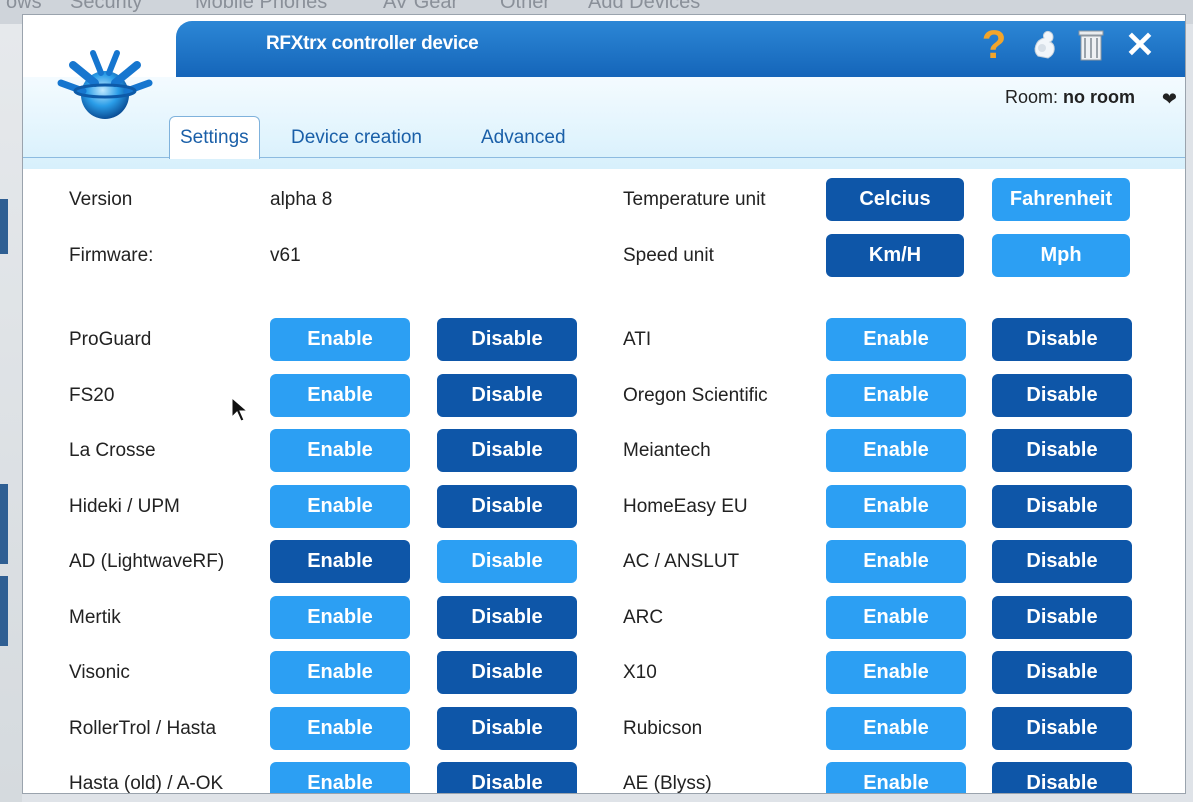 This screenshot has width=1193, height=802. Describe the element at coordinates (1169, 99) in the screenshot. I see `chevron-down-icon: ❤` at that location.